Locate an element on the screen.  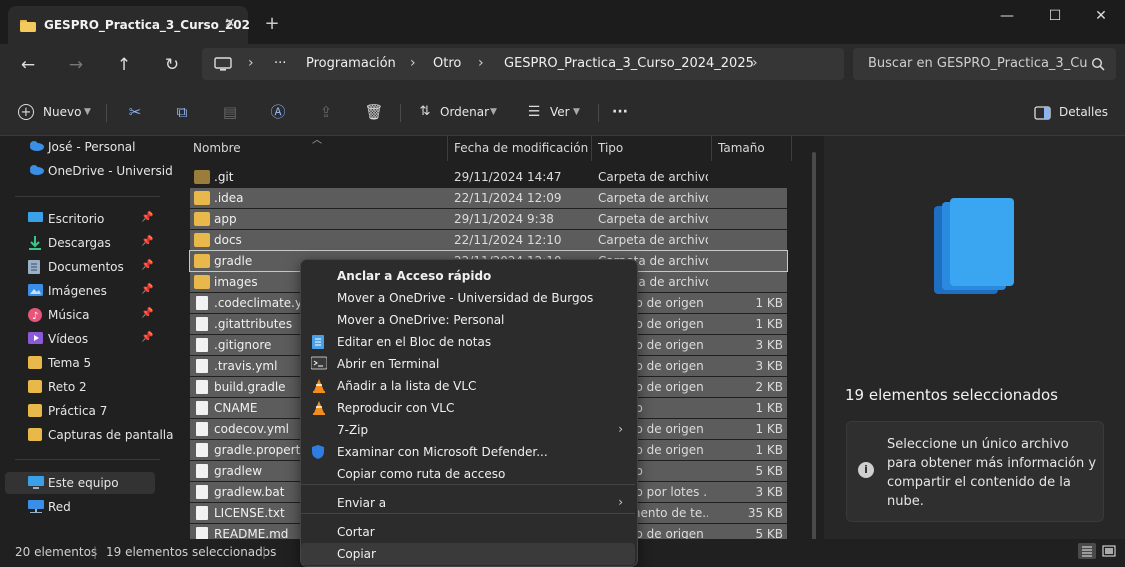
sidebar-item-onedrive-universidad: OneDrive - Universid is located at coordinates (86, 171).